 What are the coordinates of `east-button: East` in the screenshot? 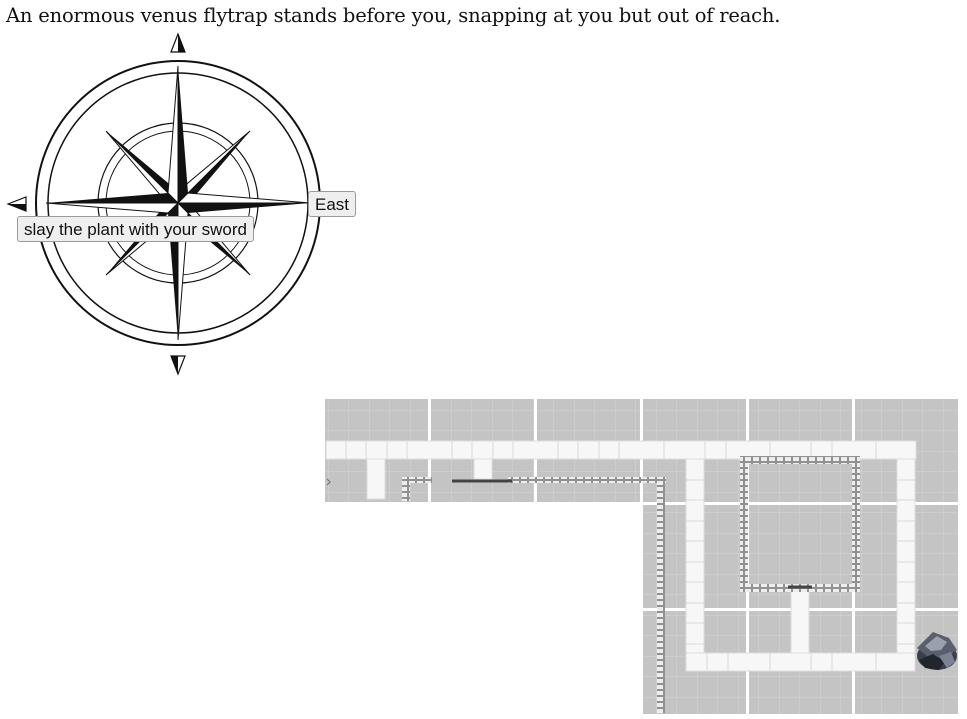 It's located at (332, 204).